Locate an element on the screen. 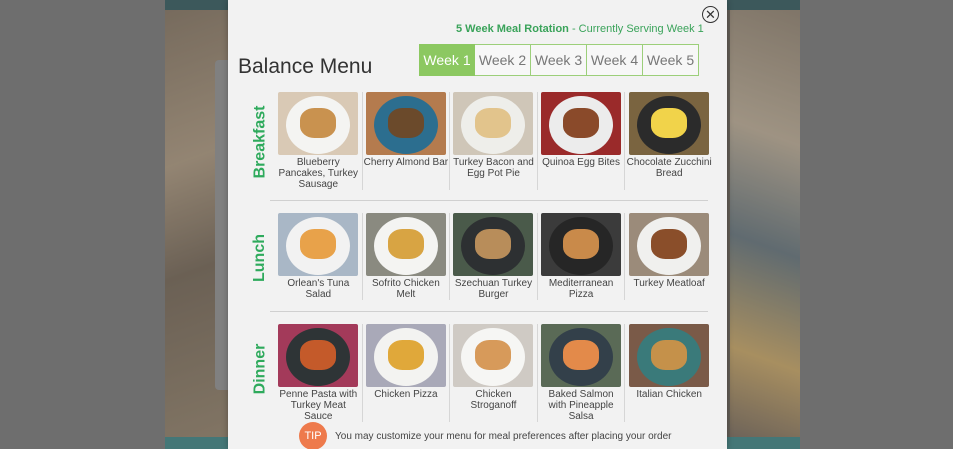 The width and height of the screenshot is (953, 449). meal-item: Quinoa Egg Bites is located at coordinates (582, 141).